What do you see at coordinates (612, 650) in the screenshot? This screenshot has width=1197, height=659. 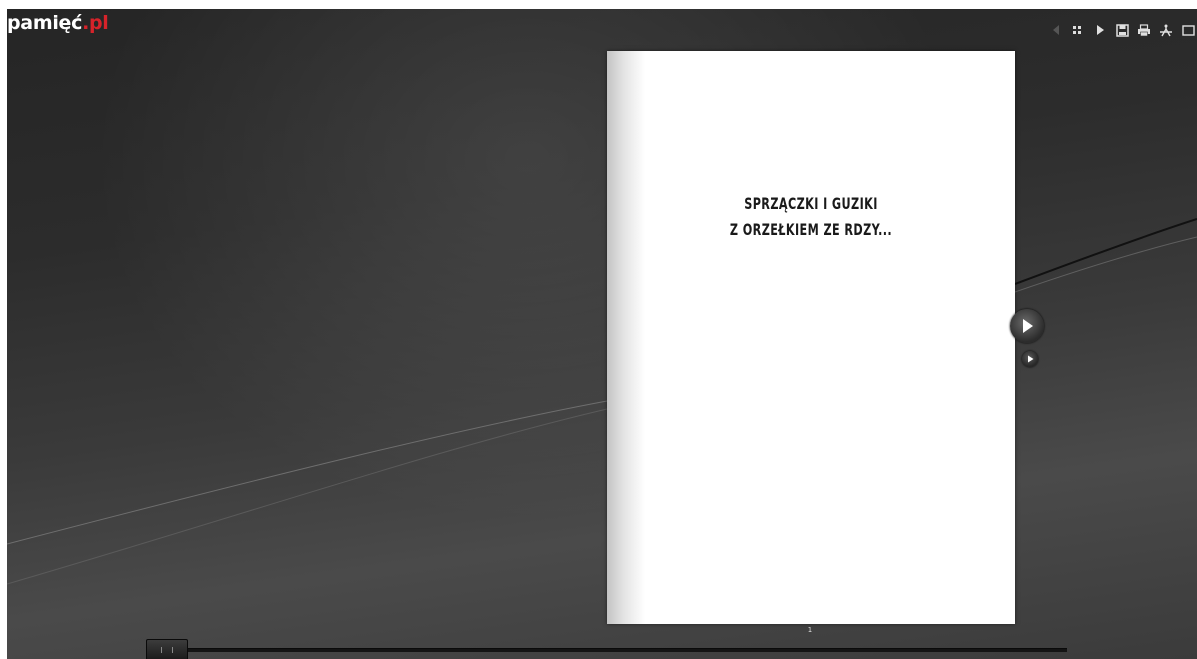 I see `page-slider-track` at bounding box center [612, 650].